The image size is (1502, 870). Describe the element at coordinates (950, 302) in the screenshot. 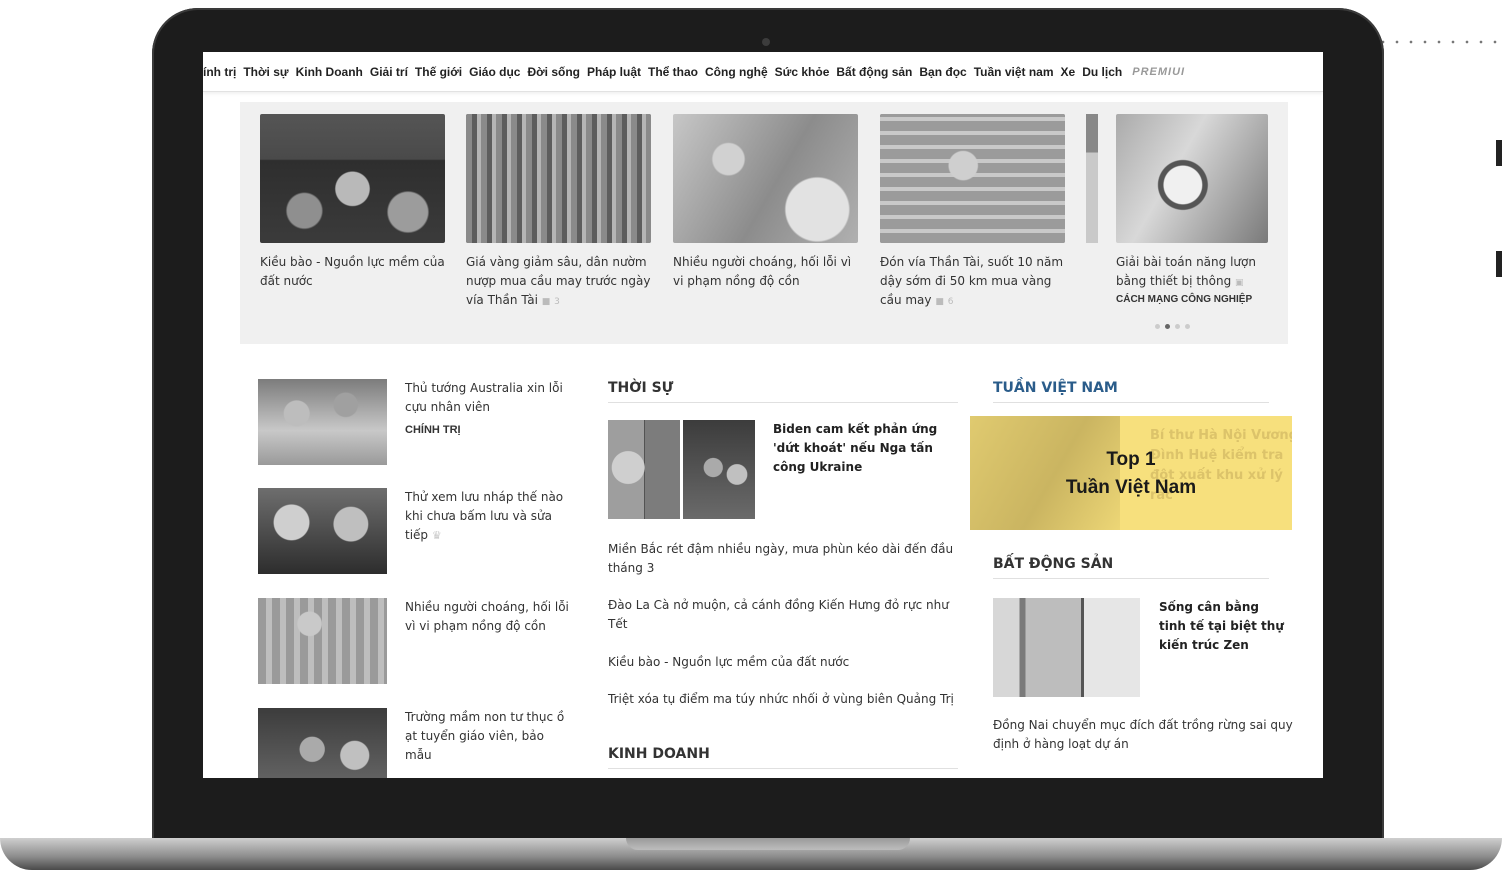

I see `comment-count: 6` at that location.